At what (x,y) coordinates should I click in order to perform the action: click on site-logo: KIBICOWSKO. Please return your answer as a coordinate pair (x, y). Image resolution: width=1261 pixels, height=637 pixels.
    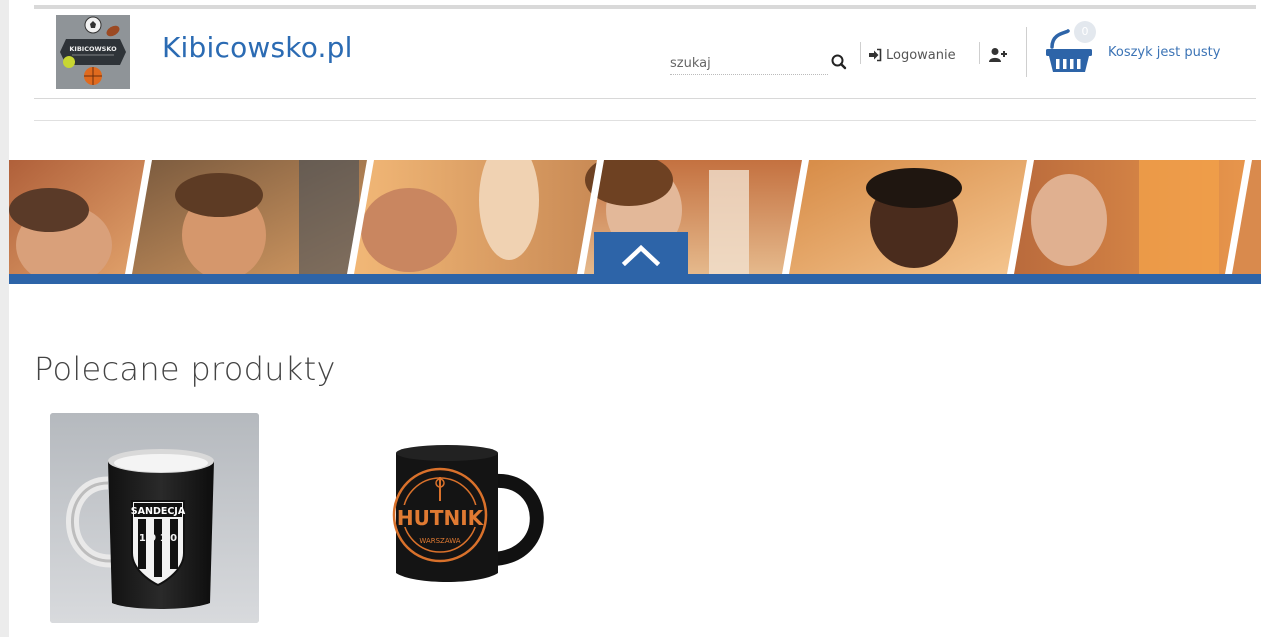
    Looking at the image, I should click on (93, 52).